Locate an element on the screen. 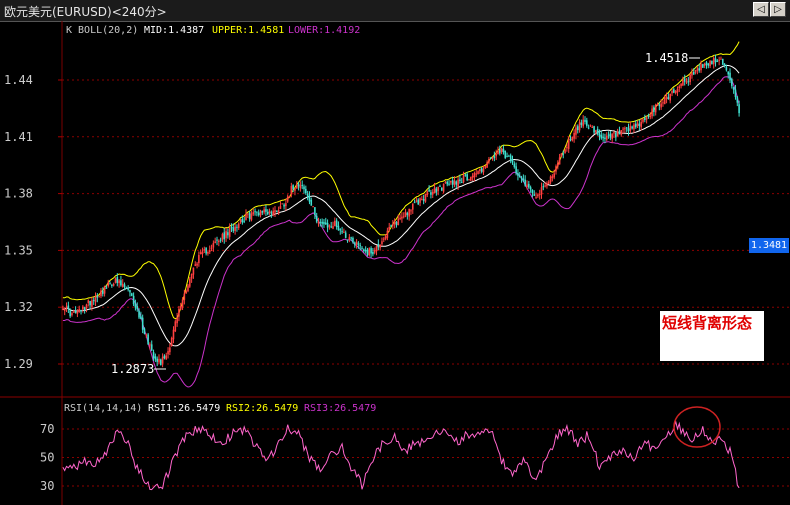 This screenshot has height=505, width=790. rsi-indicator-name: RSI(14,14,14) is located at coordinates (103, 408).